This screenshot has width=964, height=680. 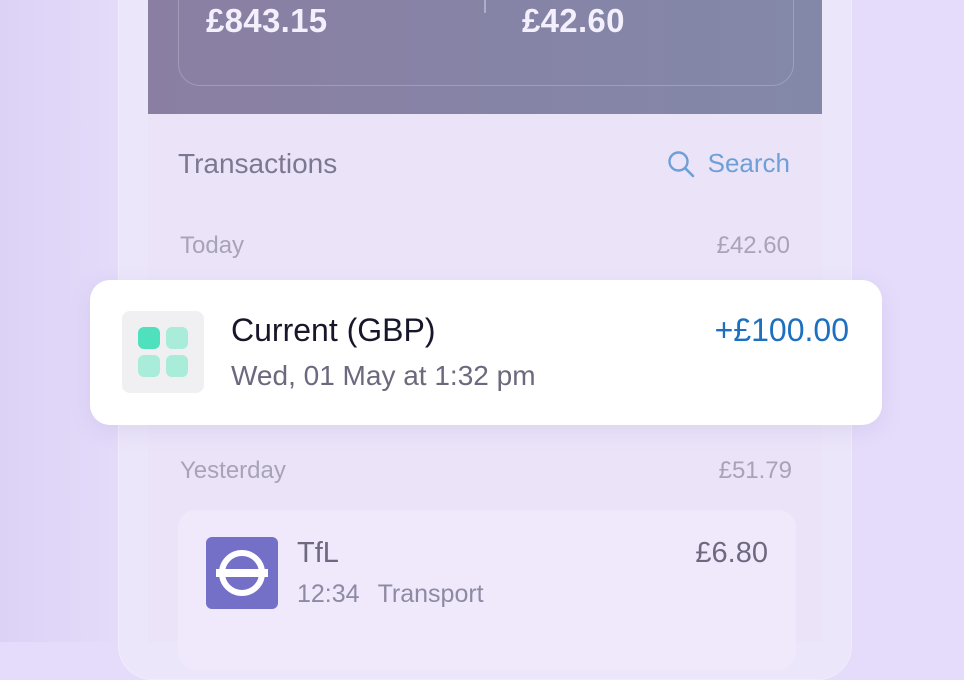 What do you see at coordinates (383, 375) in the screenshot?
I see `transaction-datetime: Wed, 01 May at 1:32 pm` at bounding box center [383, 375].